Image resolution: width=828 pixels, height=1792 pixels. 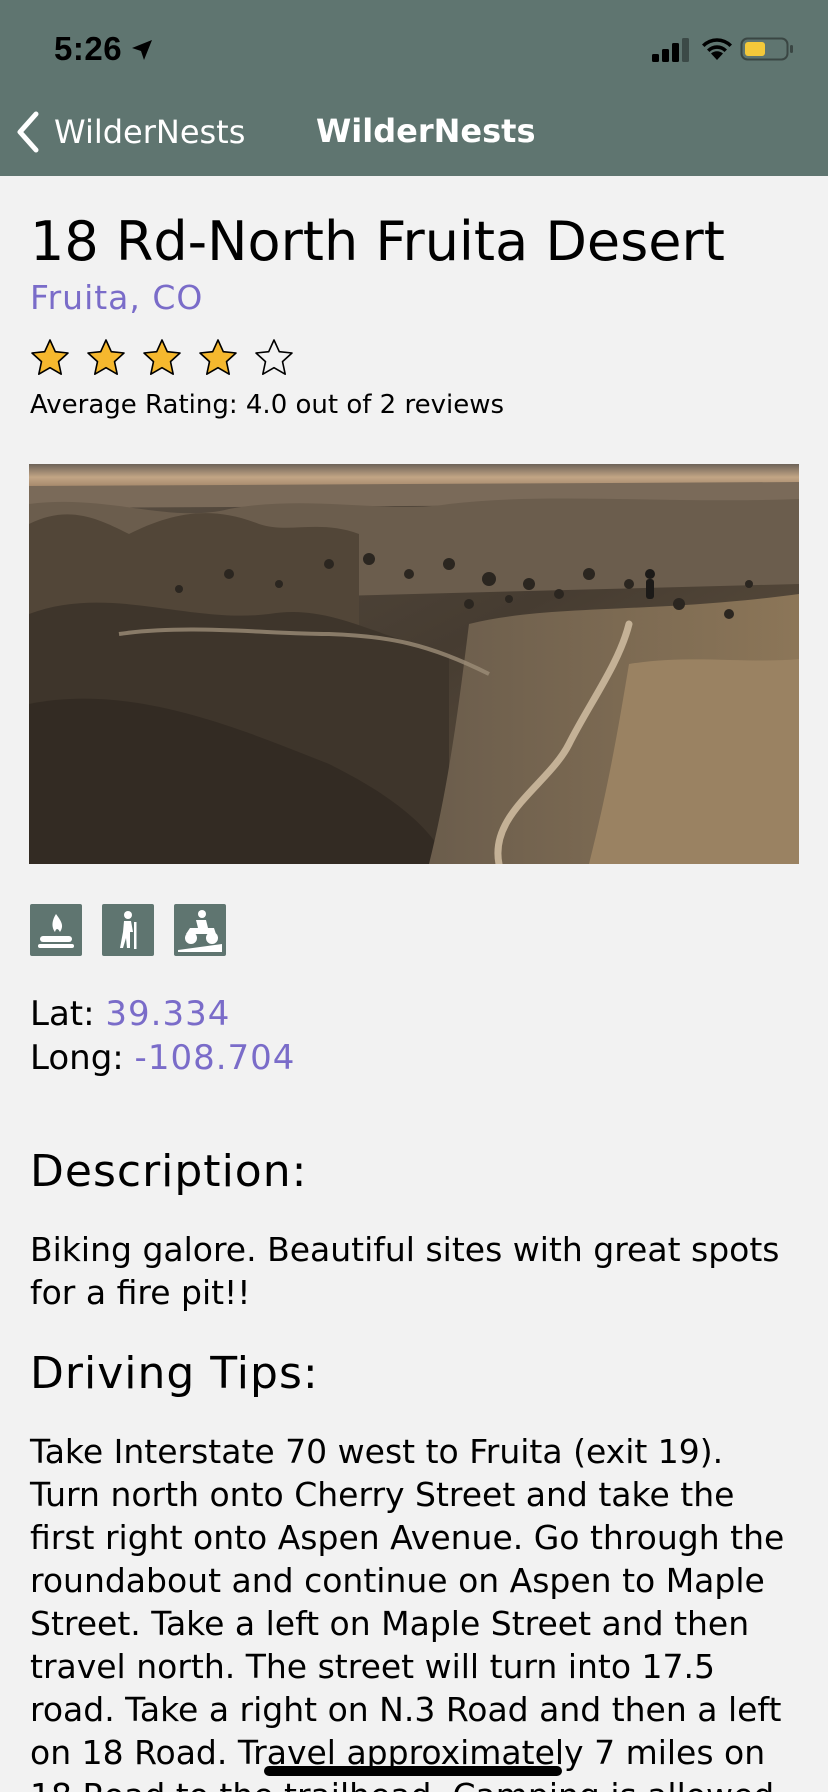 I want to click on site-location: Fruita, CO, so click(x=116, y=297).